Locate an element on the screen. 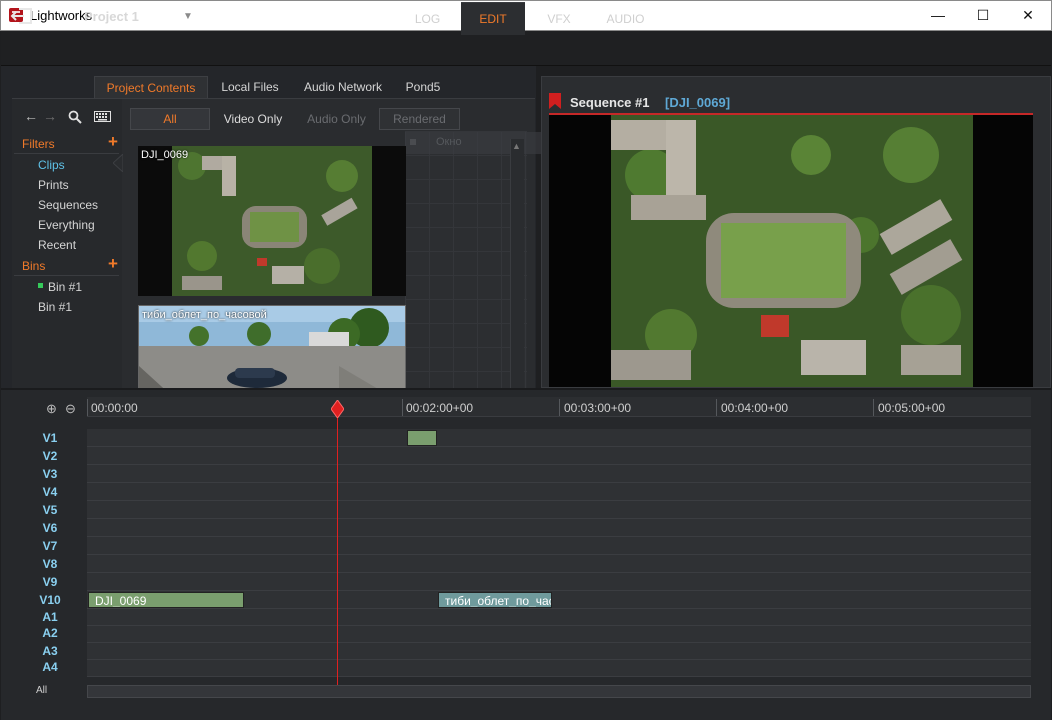  track-row-v5 is located at coordinates (559, 510).